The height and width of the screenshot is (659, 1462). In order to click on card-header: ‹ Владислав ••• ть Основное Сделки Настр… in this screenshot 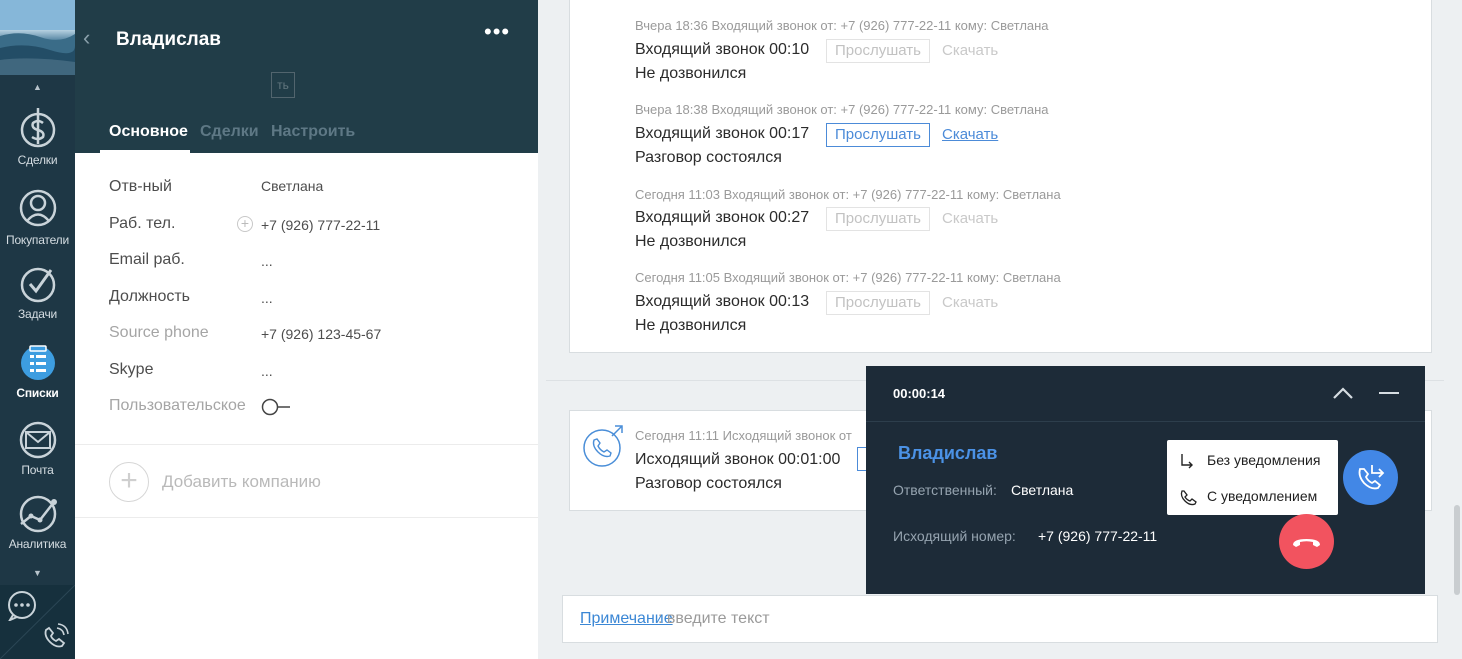, I will do `click(306, 76)`.